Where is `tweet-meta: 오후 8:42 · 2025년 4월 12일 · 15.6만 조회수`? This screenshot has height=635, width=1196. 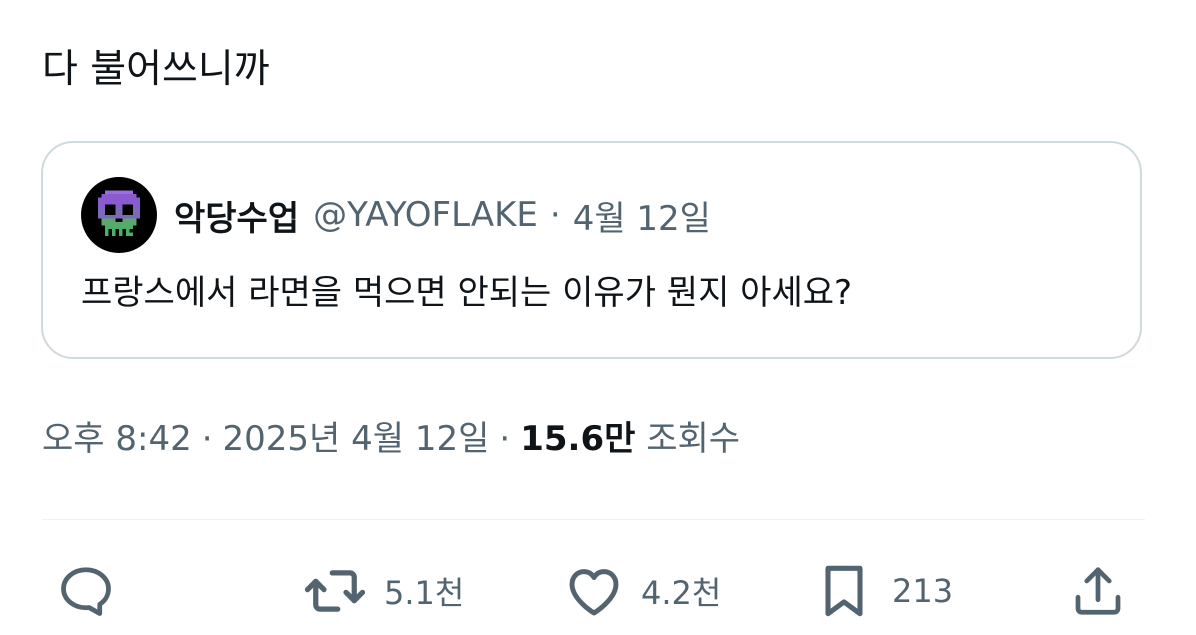 tweet-meta: 오후 8:42 · 2025년 4월 12일 · 15.6만 조회수 is located at coordinates (391, 439).